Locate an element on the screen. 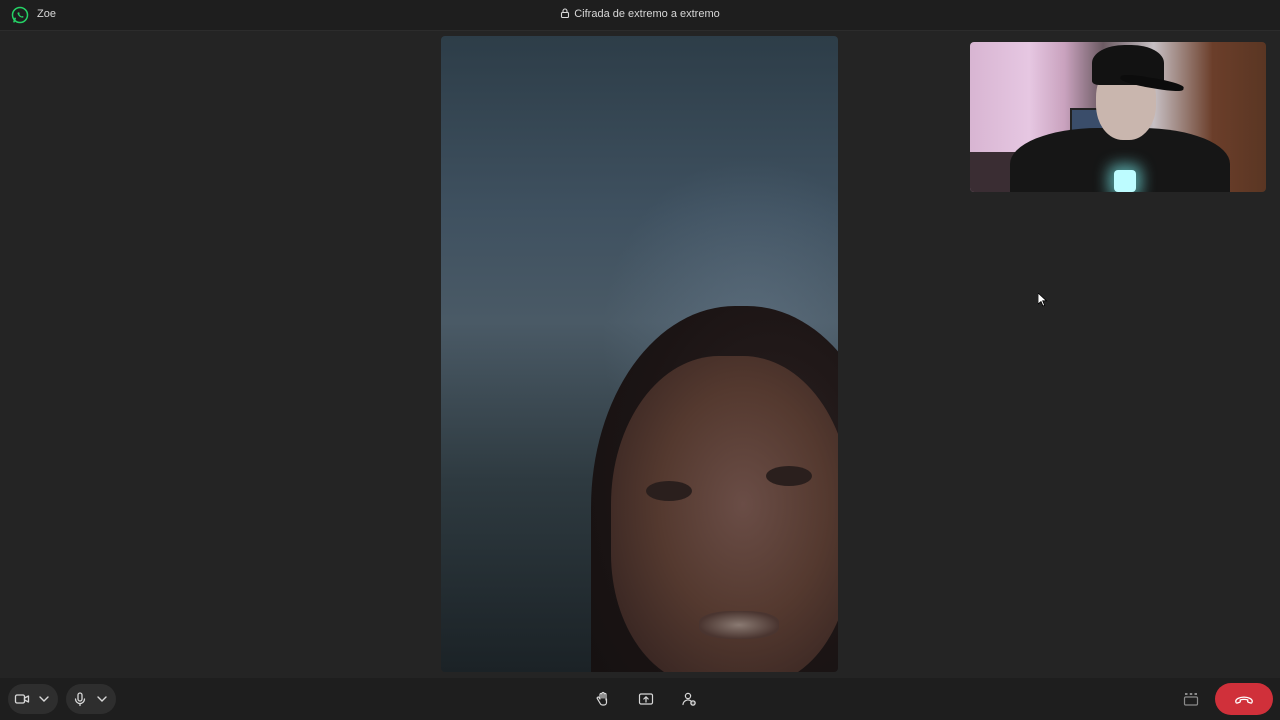 The height and width of the screenshot is (720, 1280). microphone-icon is located at coordinates (80, 699).